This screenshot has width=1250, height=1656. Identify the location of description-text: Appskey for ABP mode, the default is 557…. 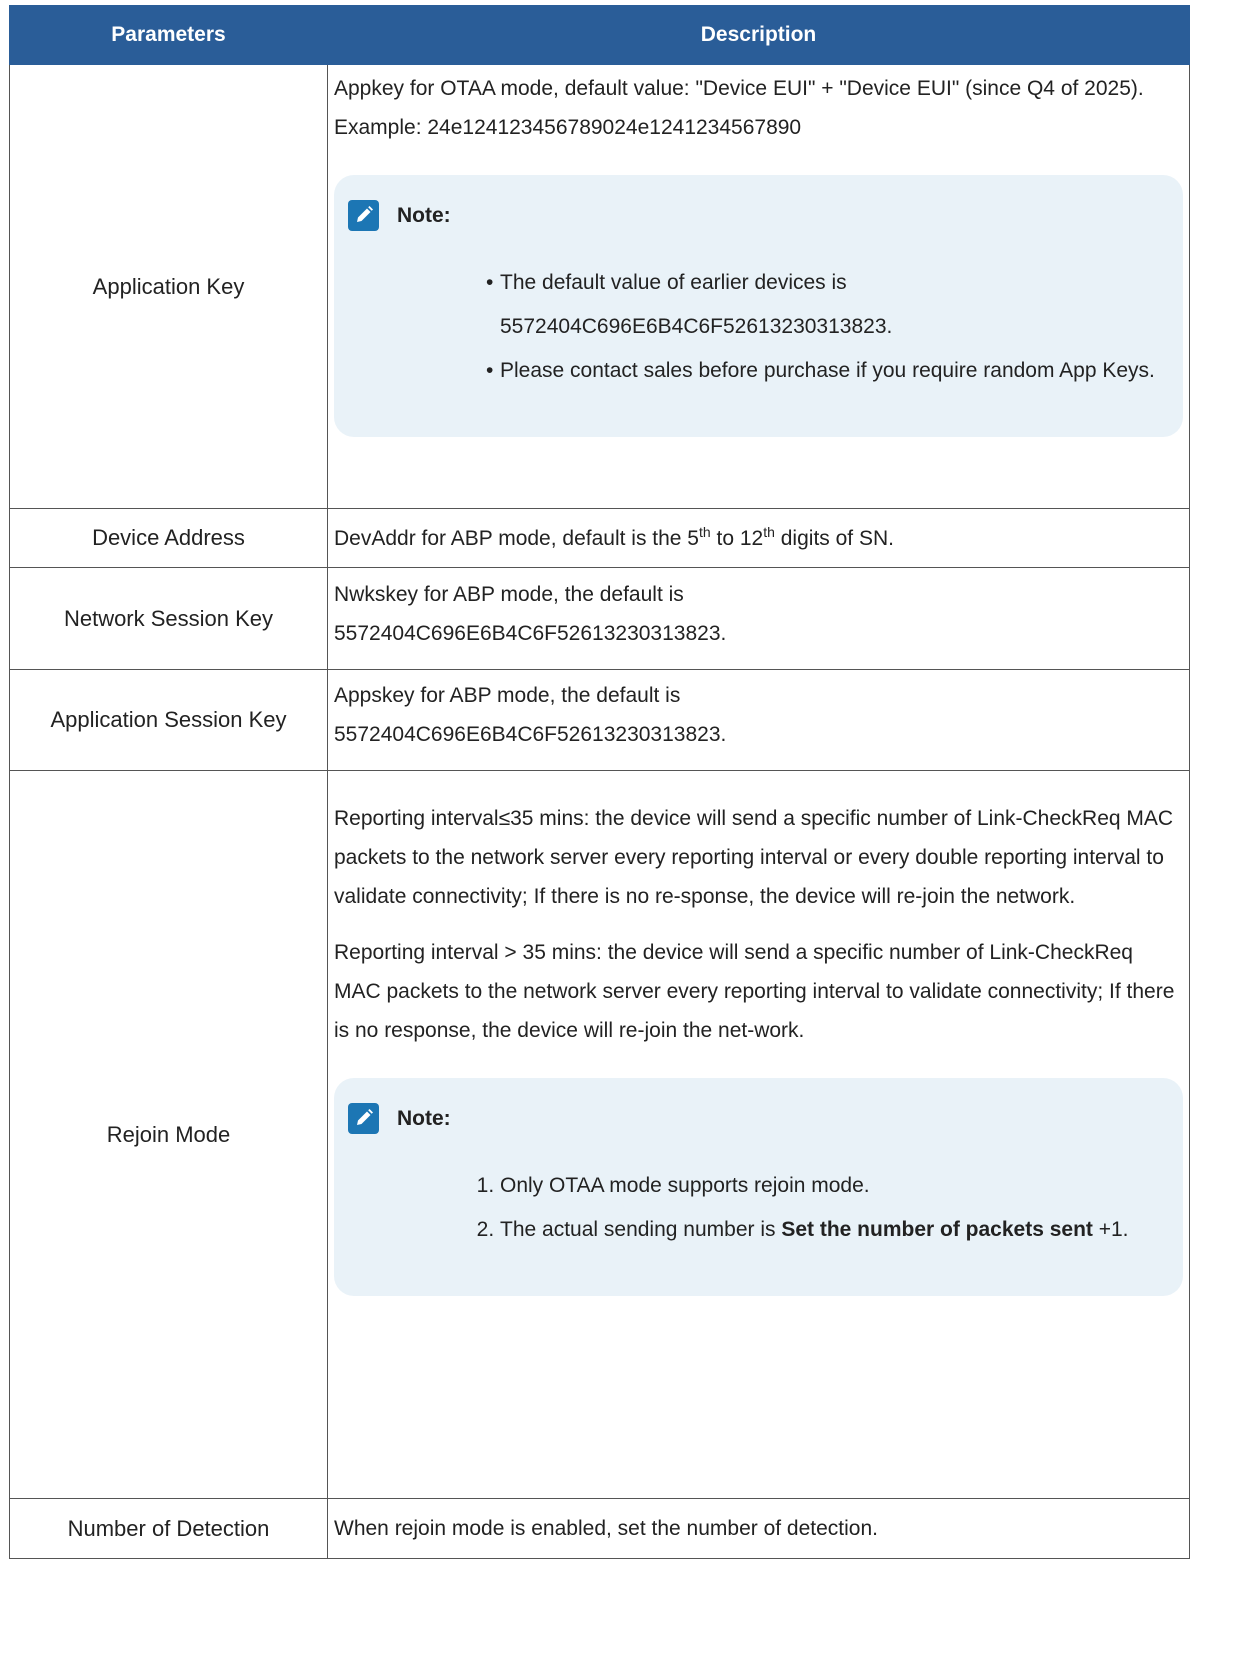
(530, 715).